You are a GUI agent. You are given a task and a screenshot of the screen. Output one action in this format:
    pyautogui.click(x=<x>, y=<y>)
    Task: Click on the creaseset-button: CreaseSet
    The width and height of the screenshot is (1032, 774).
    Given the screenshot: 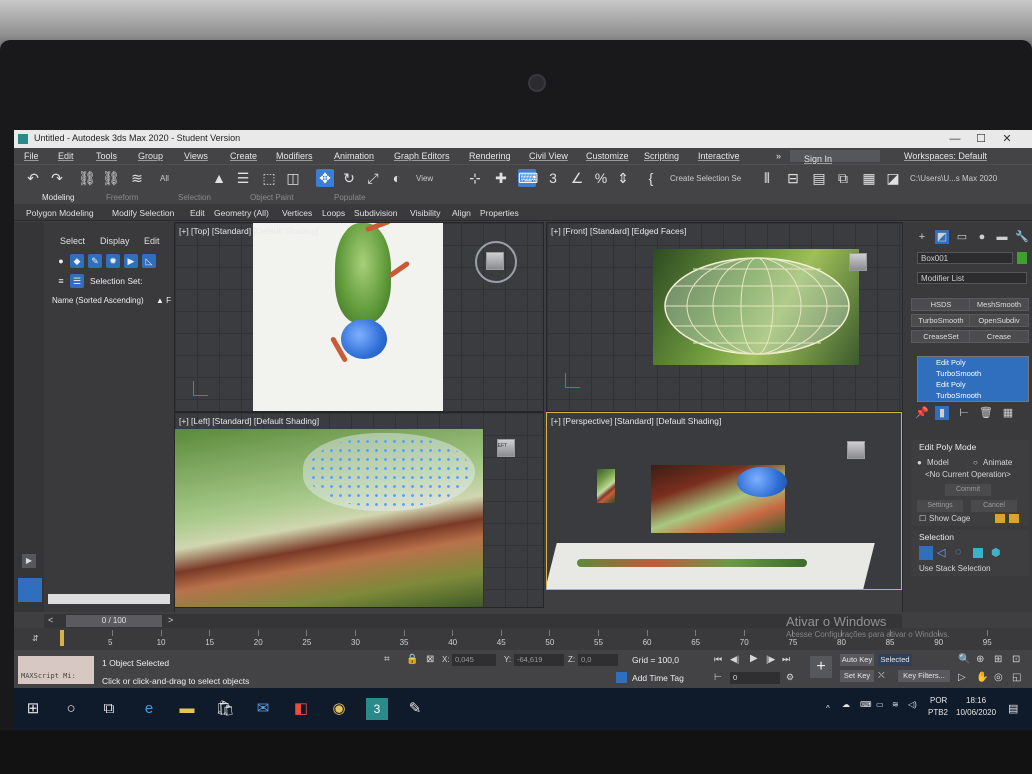 What is the action you would take?
    pyautogui.click(x=941, y=336)
    